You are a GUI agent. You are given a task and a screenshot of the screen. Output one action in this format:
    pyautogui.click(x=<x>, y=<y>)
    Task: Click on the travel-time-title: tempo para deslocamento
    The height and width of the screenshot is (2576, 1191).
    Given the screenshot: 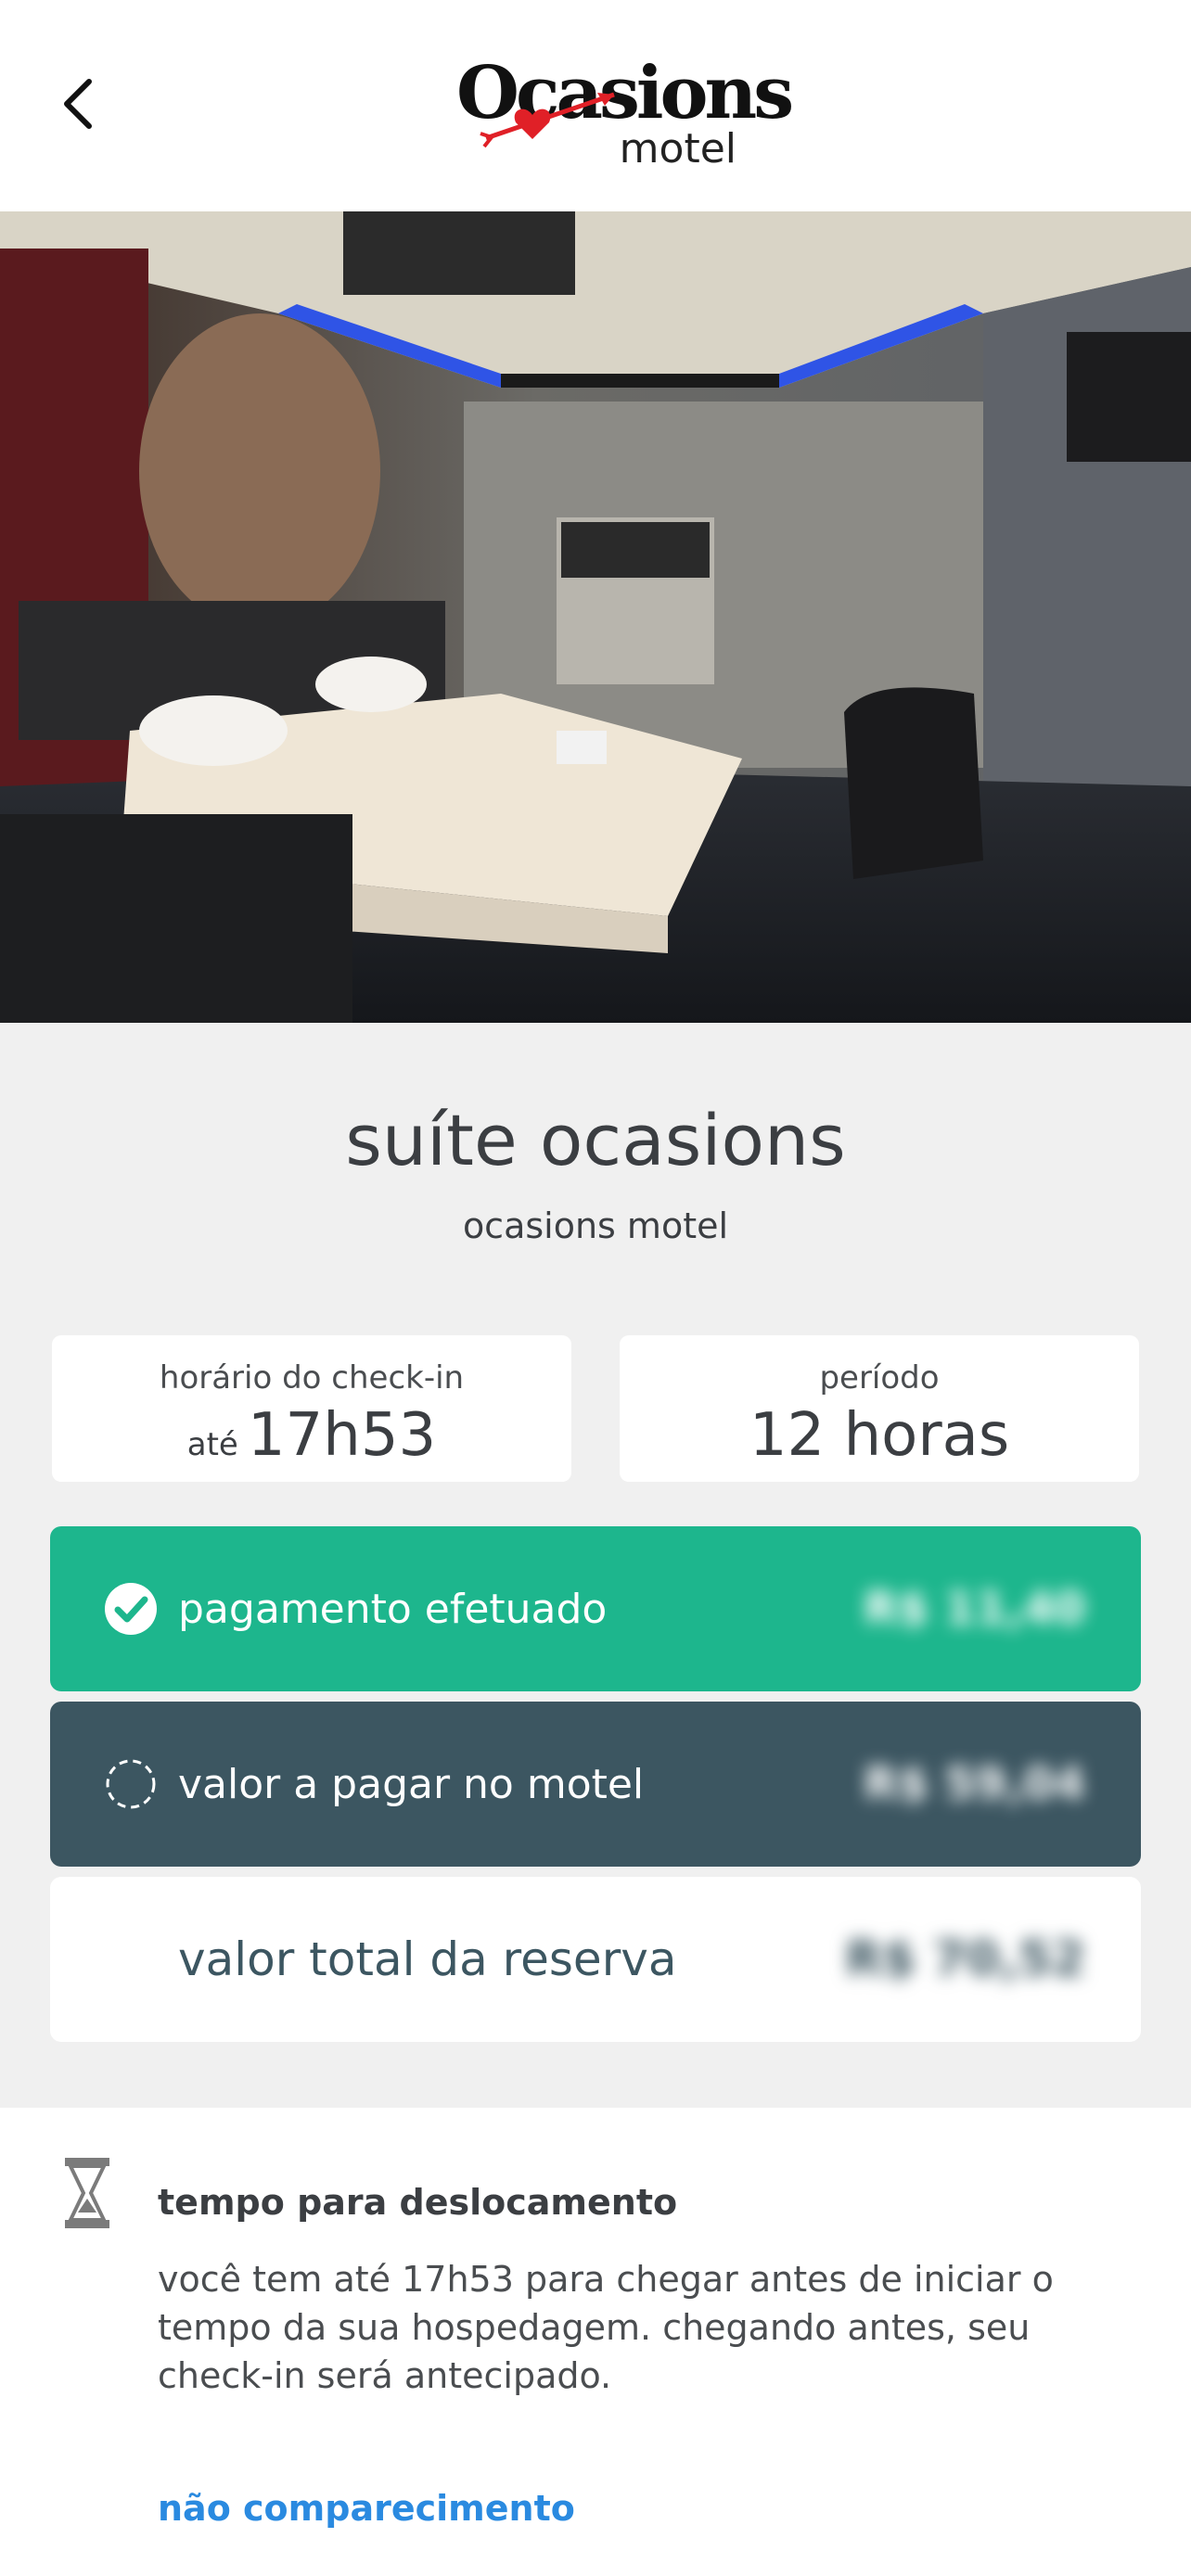 What is the action you would take?
    pyautogui.click(x=418, y=2203)
    